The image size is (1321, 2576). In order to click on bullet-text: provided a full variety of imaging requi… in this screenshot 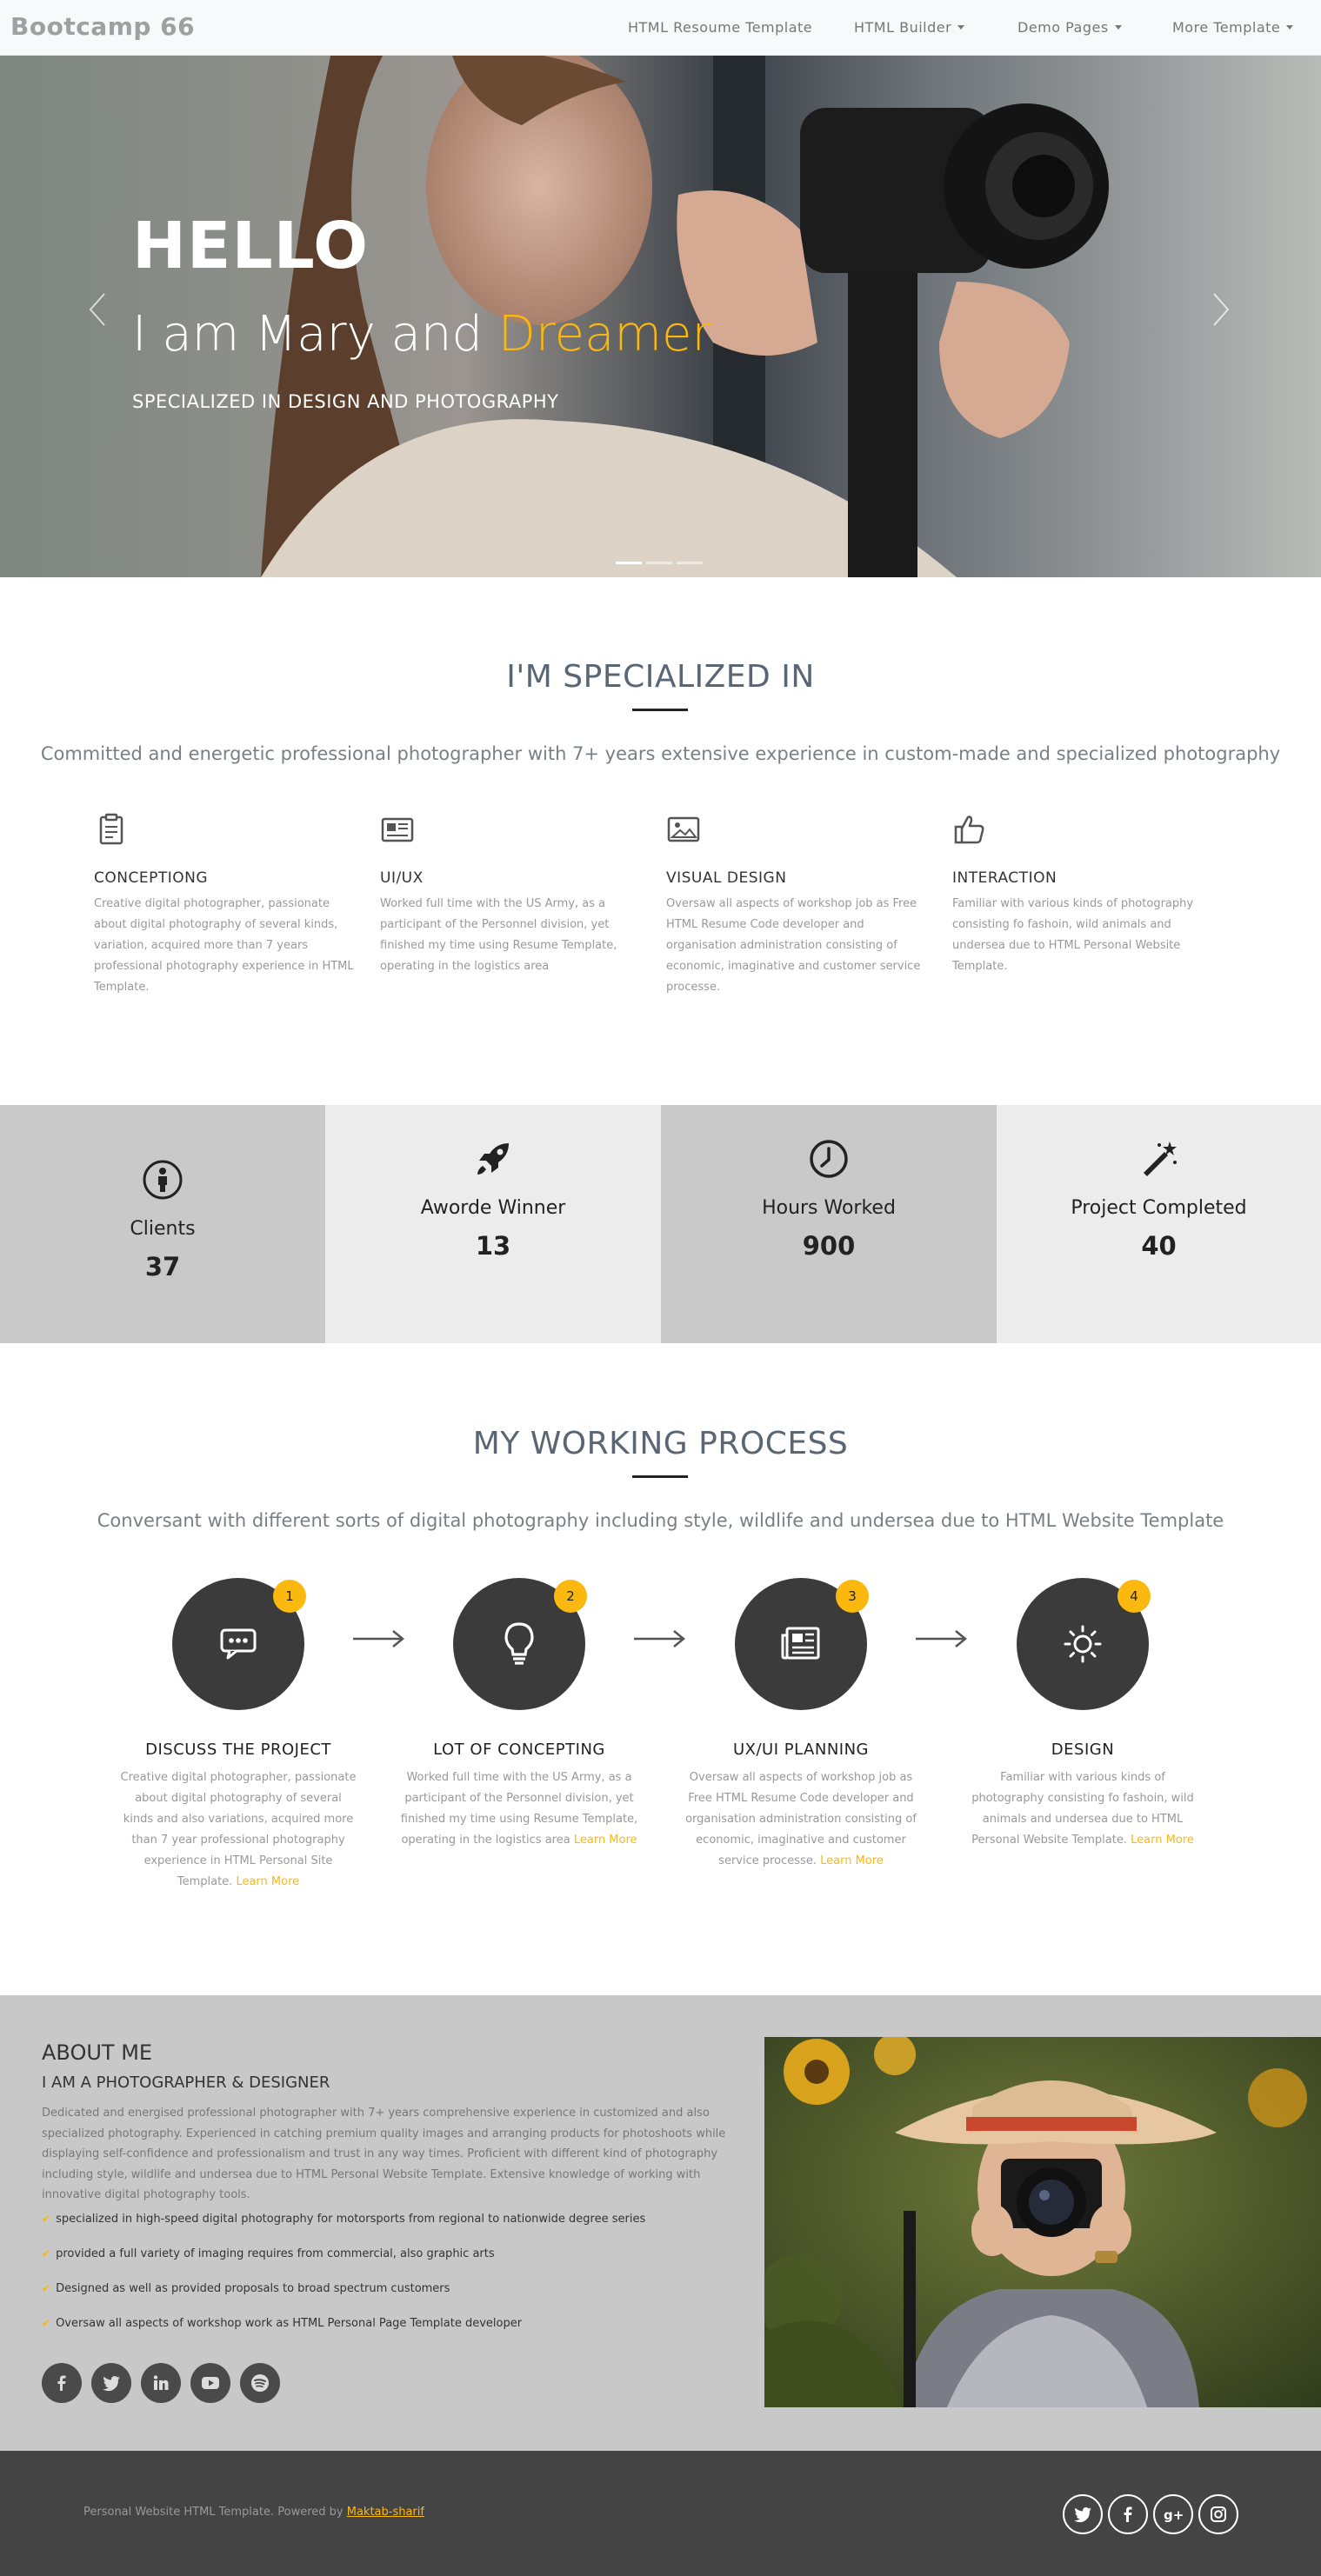, I will do `click(275, 2253)`.